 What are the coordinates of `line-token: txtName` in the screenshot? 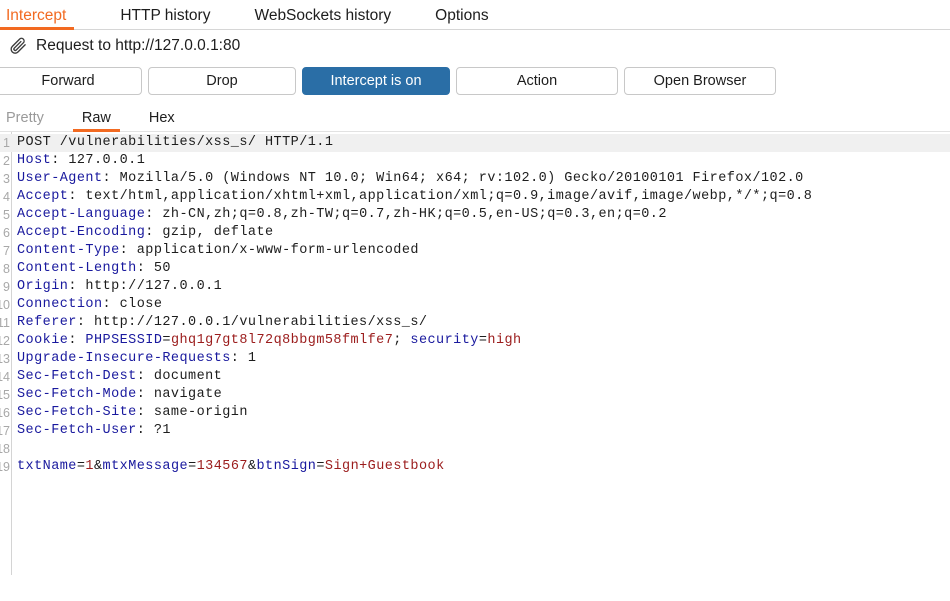 It's located at (47, 466).